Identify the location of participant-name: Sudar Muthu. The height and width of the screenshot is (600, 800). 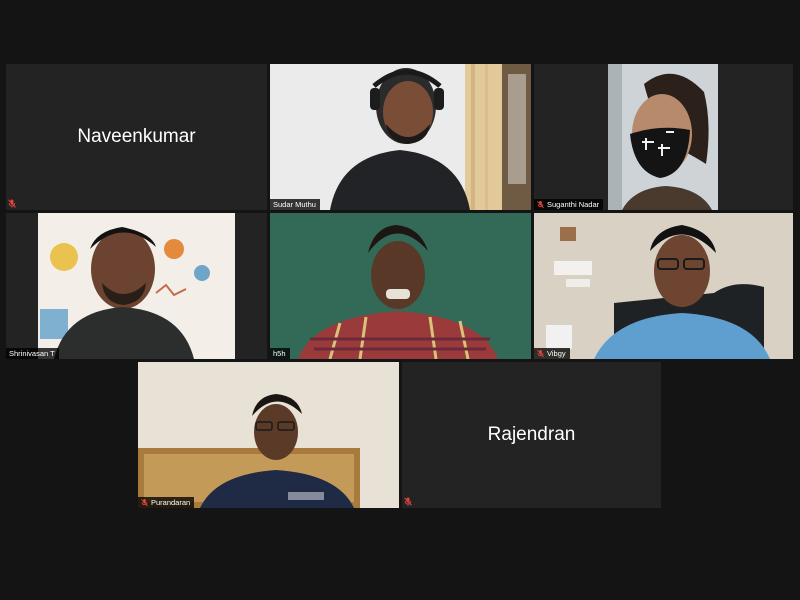
(294, 204).